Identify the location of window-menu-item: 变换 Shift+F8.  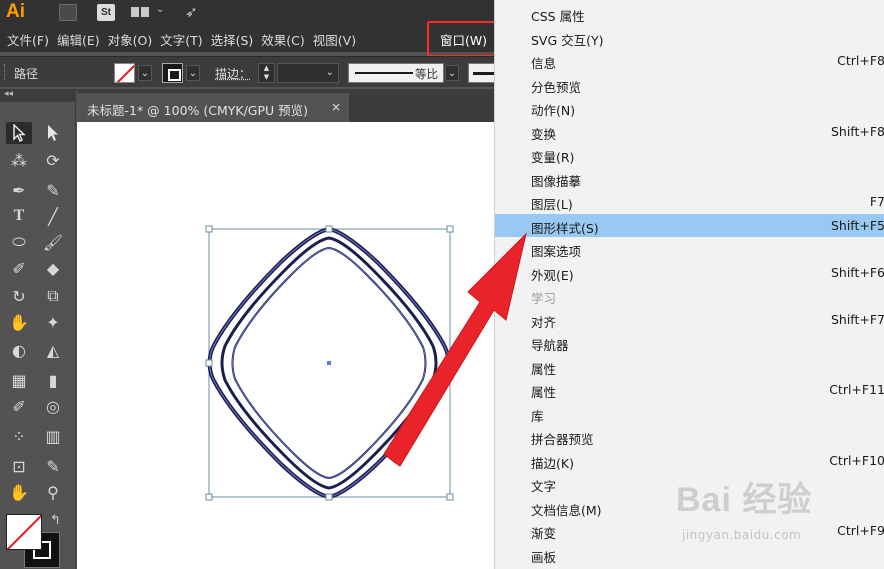
(689, 132).